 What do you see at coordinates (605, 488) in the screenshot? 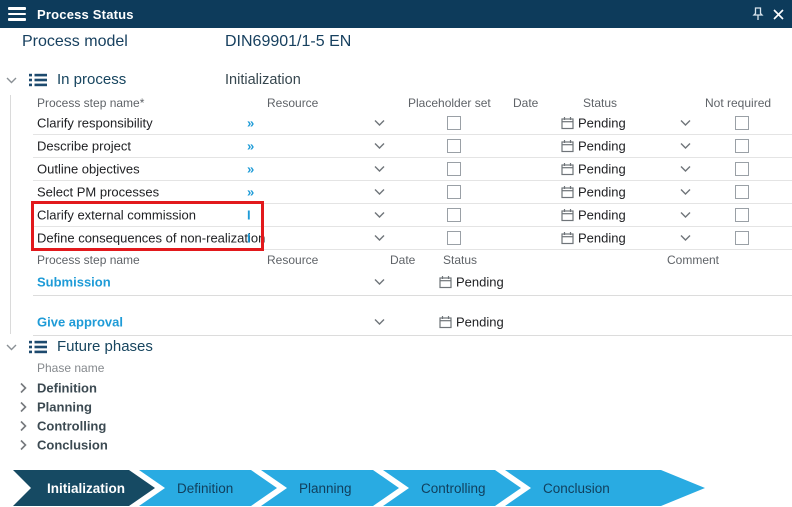
I see `phase-arrow-conclusion: Conclusion` at bounding box center [605, 488].